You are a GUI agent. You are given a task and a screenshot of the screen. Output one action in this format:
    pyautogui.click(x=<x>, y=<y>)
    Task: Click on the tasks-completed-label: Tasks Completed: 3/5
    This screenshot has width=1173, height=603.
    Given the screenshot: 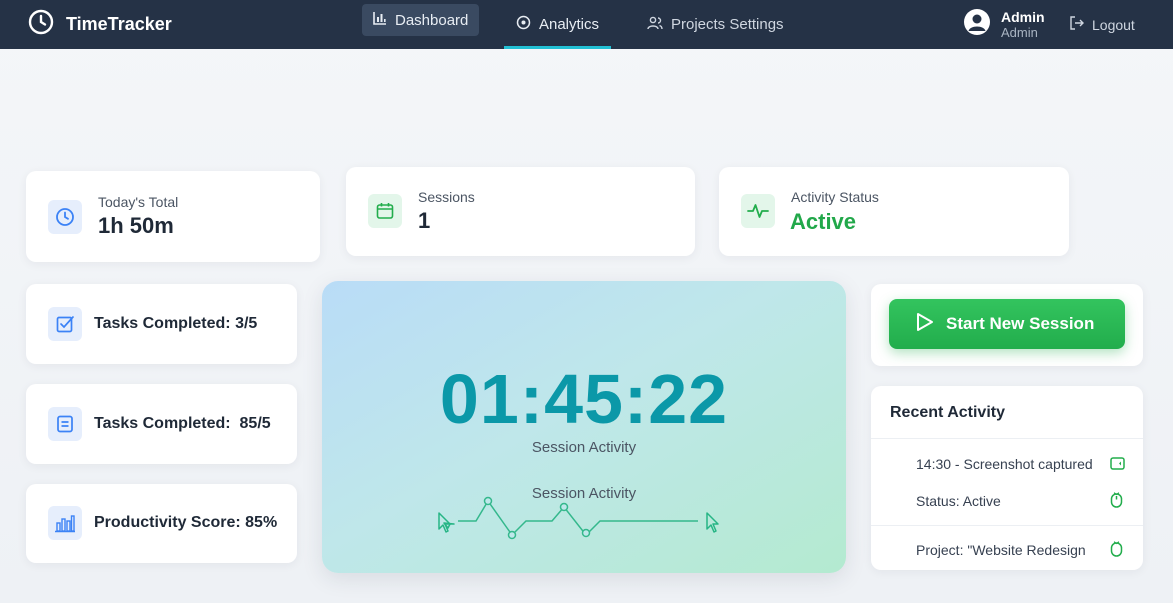 What is the action you would take?
    pyautogui.click(x=176, y=323)
    